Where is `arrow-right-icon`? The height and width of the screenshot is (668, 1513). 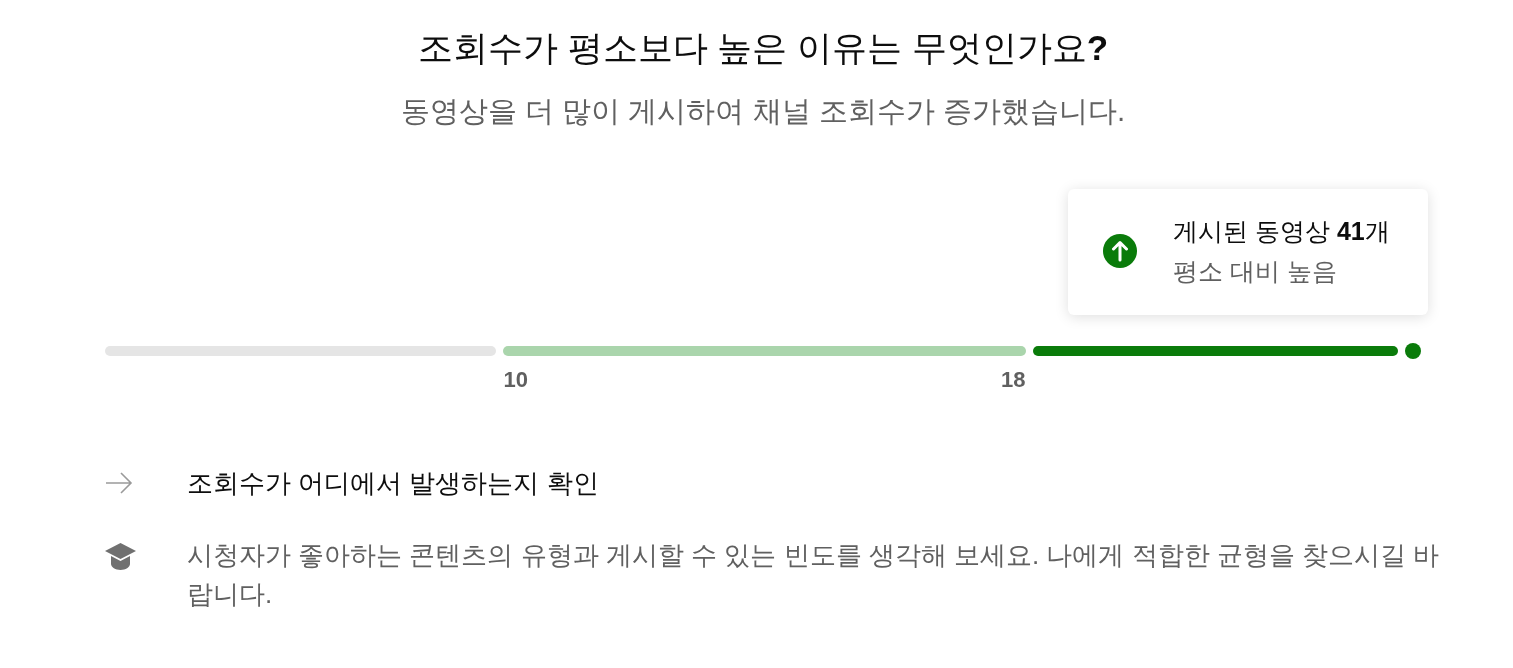
arrow-right-icon is located at coordinates (119, 483).